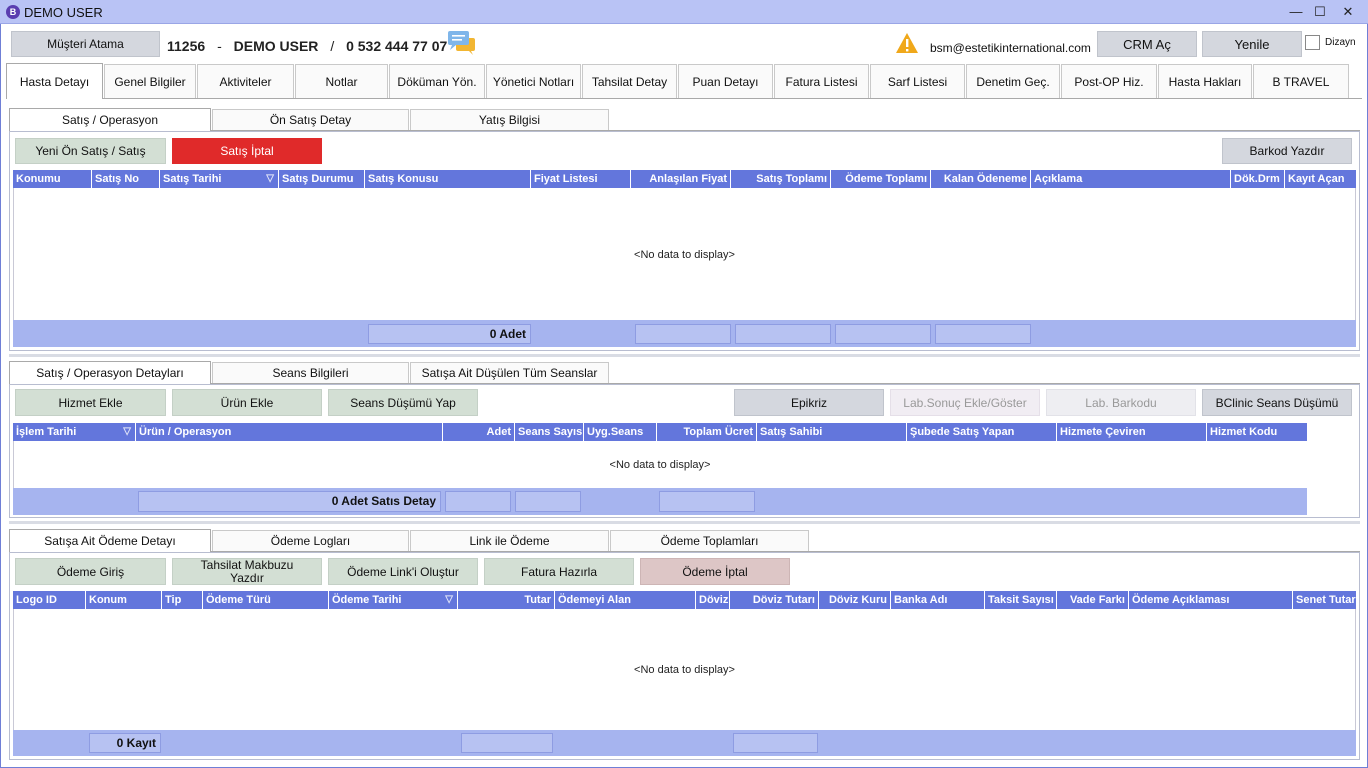  Describe the element at coordinates (774, 600) in the screenshot. I see `col-currency-amount: Döviz Tutarı` at that location.